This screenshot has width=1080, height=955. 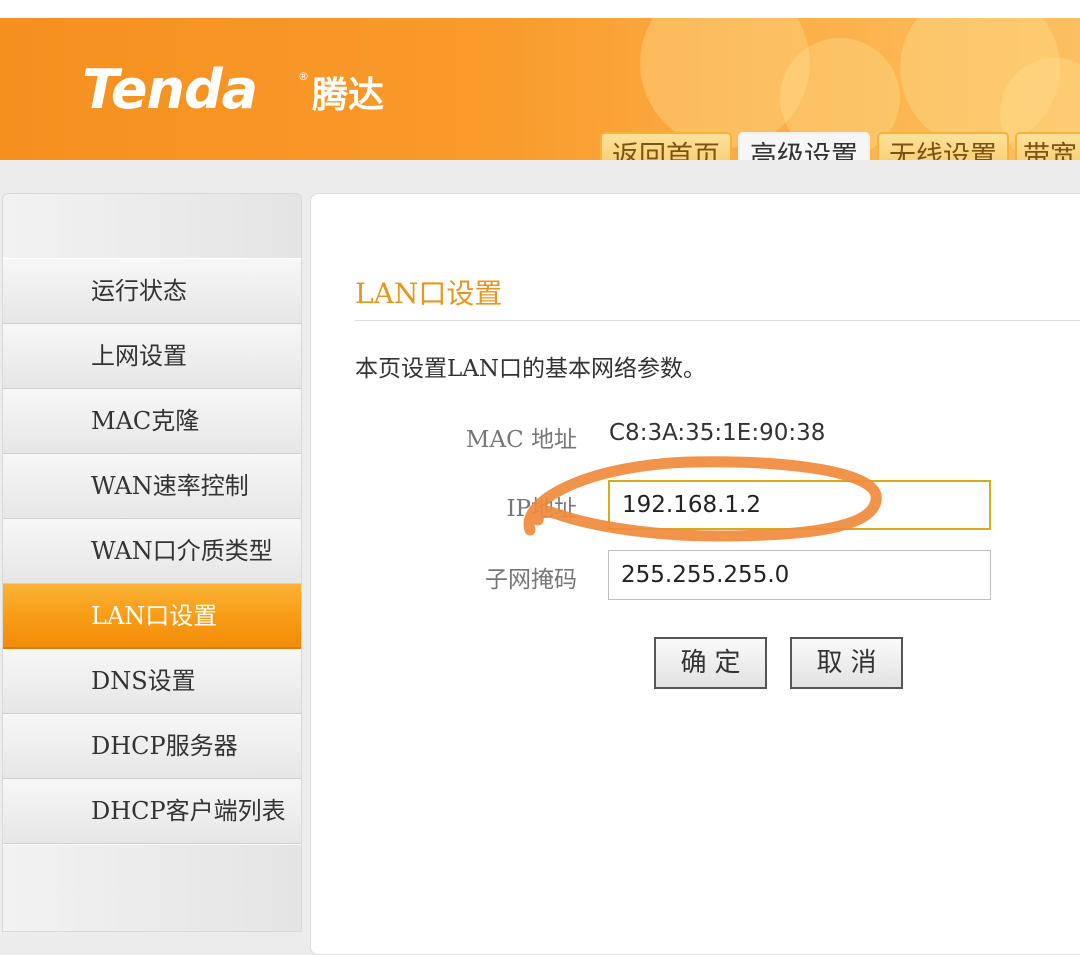 I want to click on sidebar-item-wan-speed-control: WAN速率控制, so click(x=152, y=486).